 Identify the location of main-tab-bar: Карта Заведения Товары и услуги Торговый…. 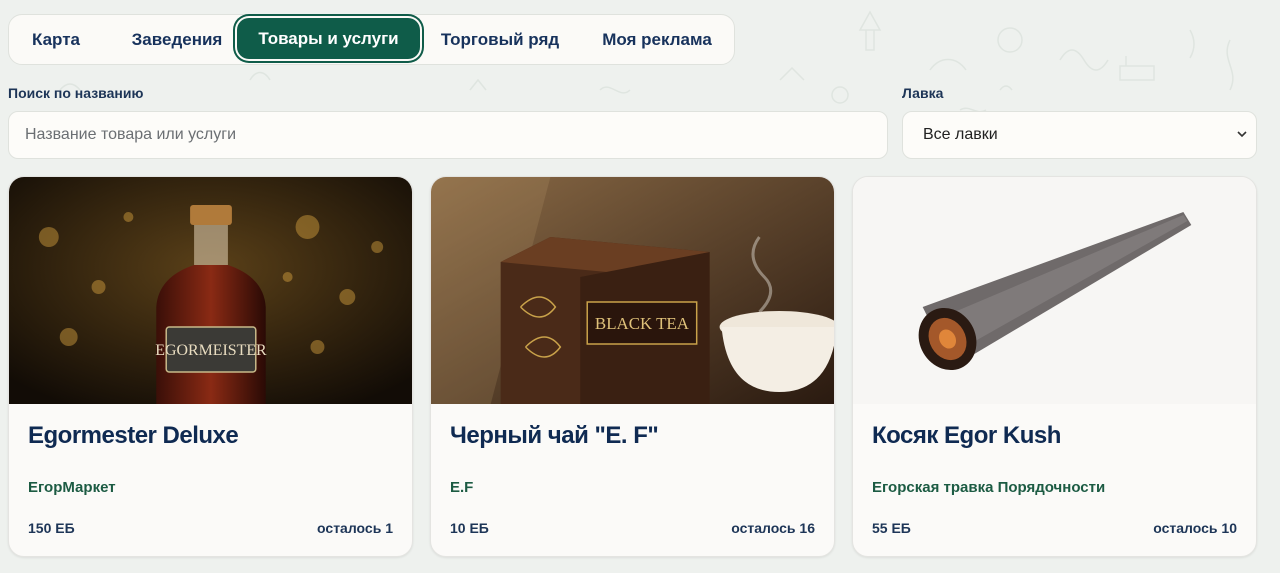
(371, 39).